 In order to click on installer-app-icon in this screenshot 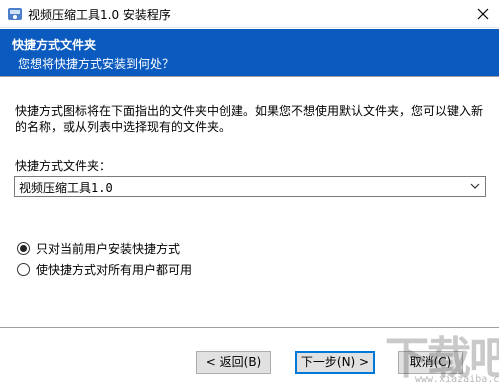, I will do `click(15, 14)`.